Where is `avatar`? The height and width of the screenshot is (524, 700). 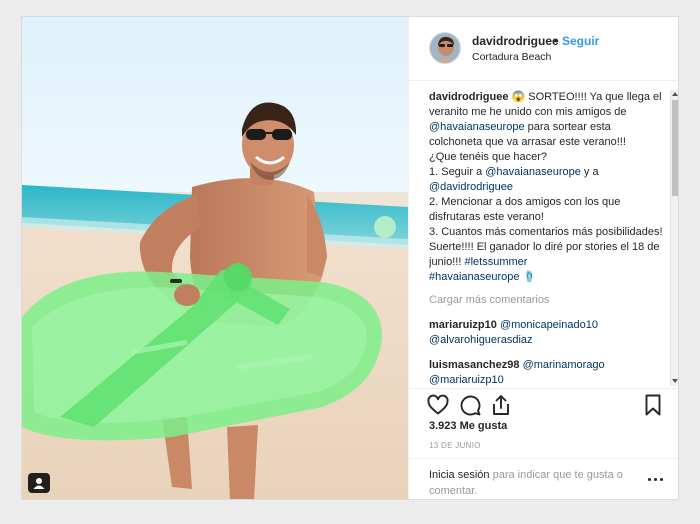
avatar is located at coordinates (445, 48).